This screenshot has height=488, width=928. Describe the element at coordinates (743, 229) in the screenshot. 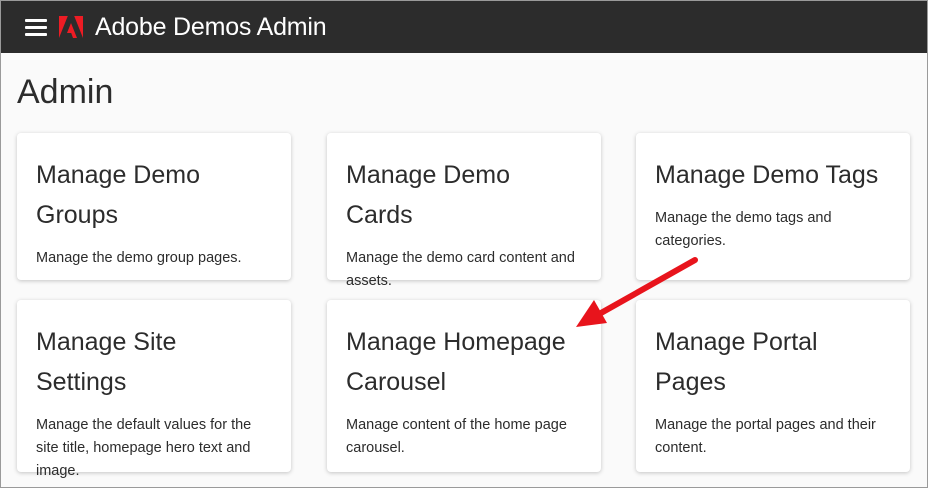

I see `card-description: Manage the demo tags and categories.` at that location.